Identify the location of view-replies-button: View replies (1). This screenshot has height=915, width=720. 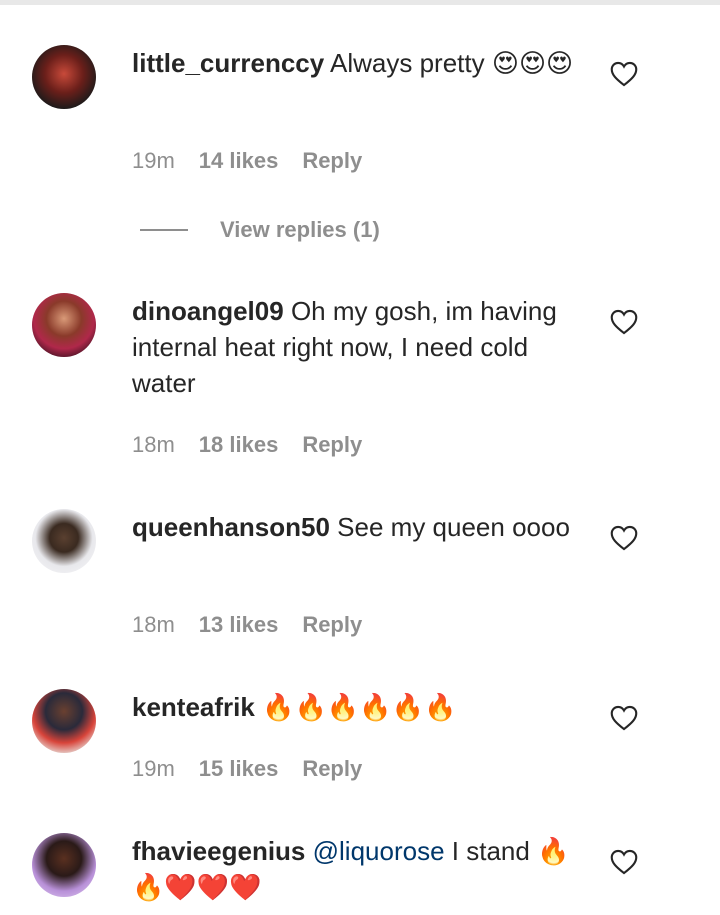
(260, 230).